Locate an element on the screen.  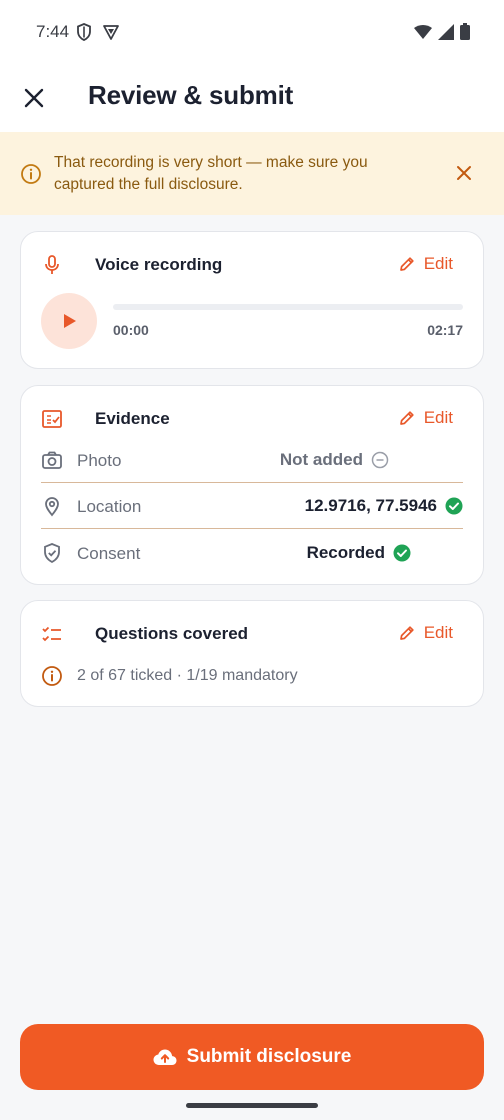
checklist-doc-icon is located at coordinates (52, 419).